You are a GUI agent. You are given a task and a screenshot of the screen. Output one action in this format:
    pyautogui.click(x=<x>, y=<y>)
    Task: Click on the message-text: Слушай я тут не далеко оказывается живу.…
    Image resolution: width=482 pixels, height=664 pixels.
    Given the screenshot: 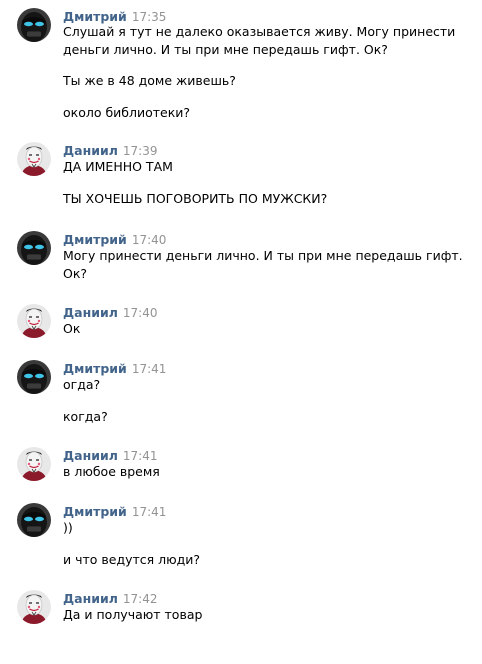 What is the action you would take?
    pyautogui.click(x=259, y=31)
    